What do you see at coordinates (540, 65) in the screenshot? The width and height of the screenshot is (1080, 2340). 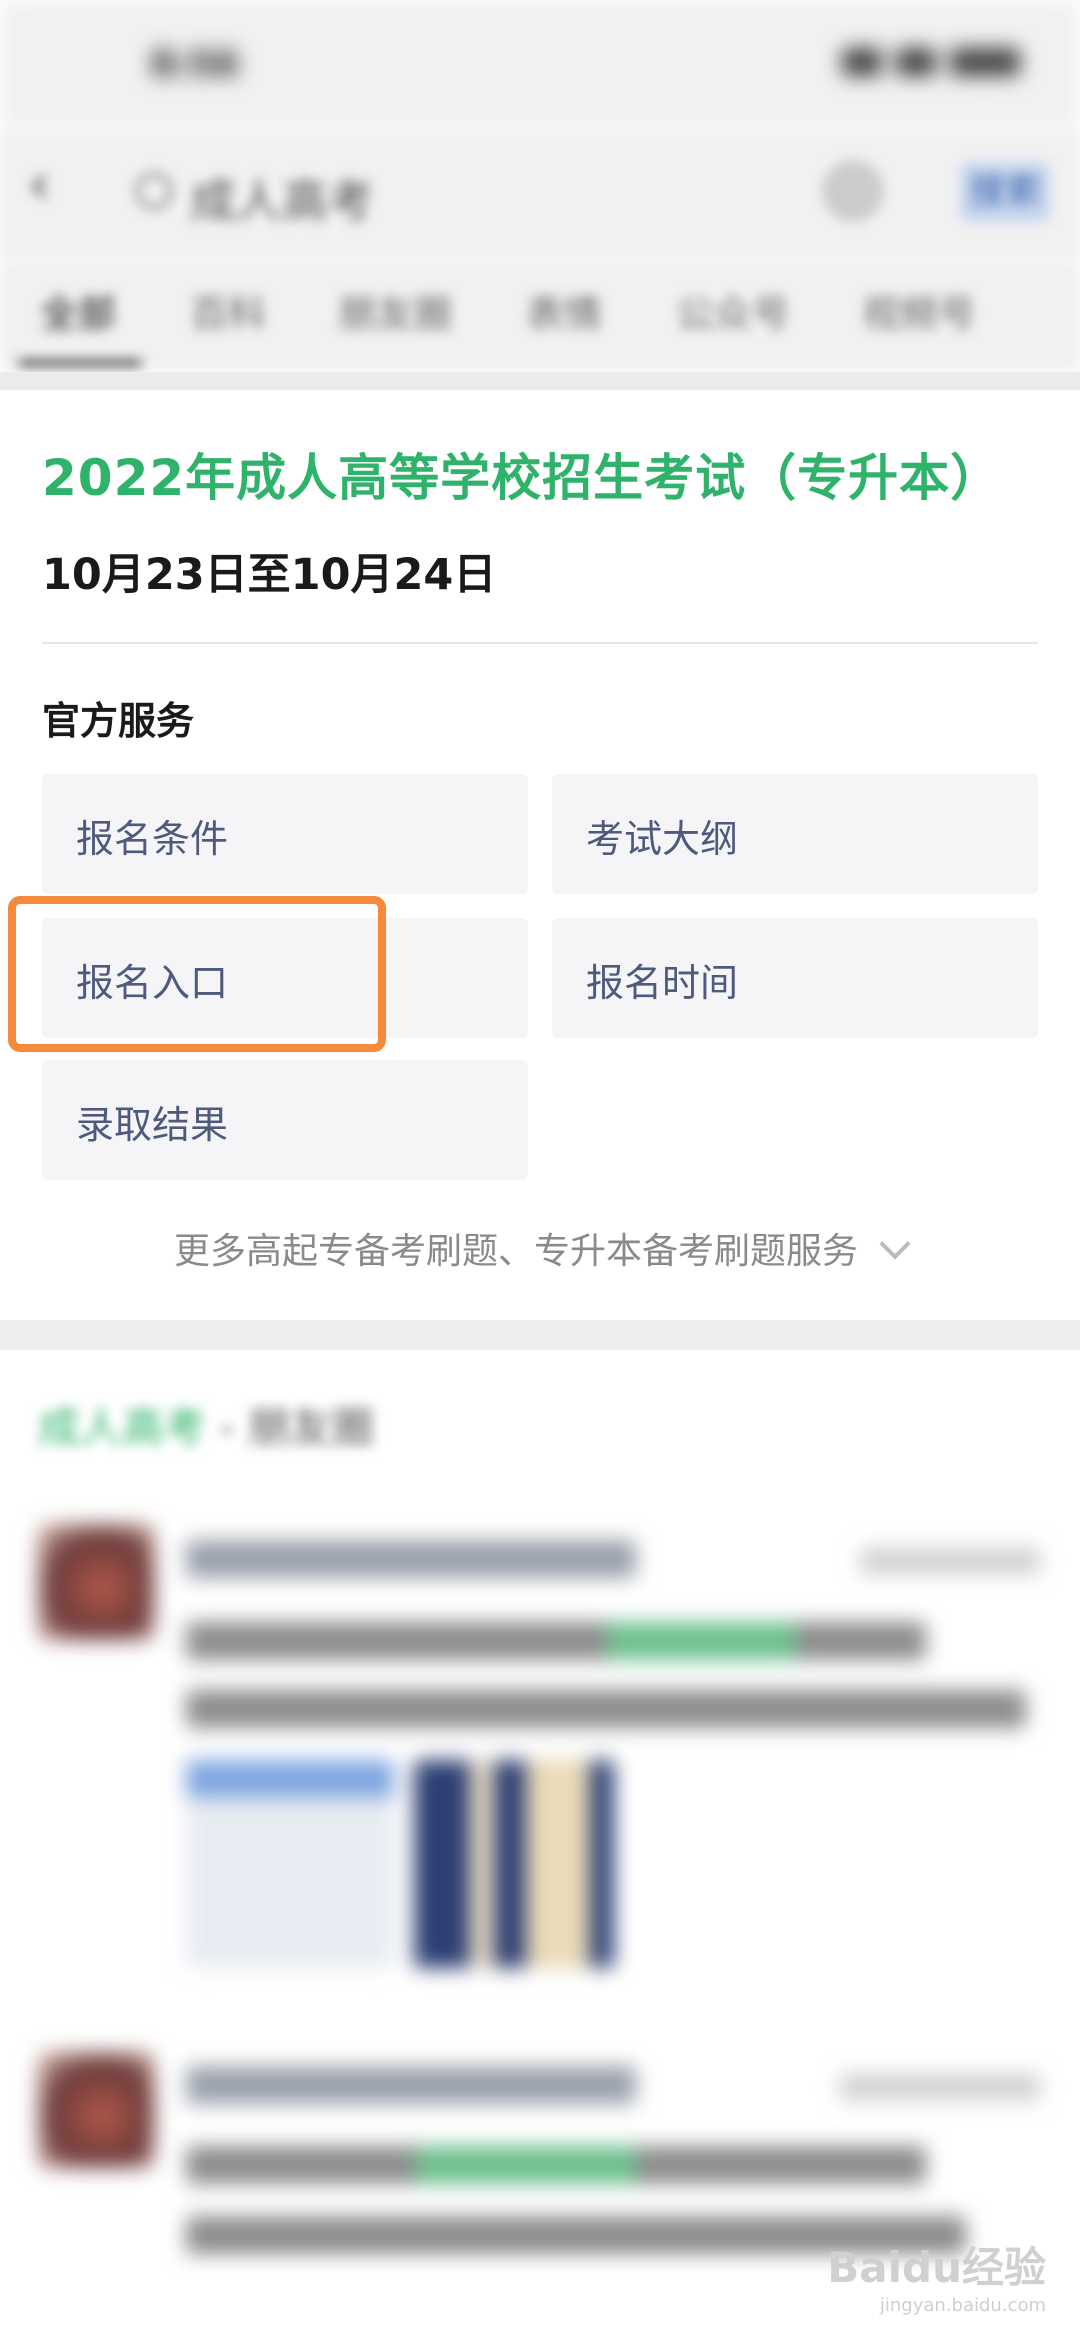 I see `status-bar: 8:56` at bounding box center [540, 65].